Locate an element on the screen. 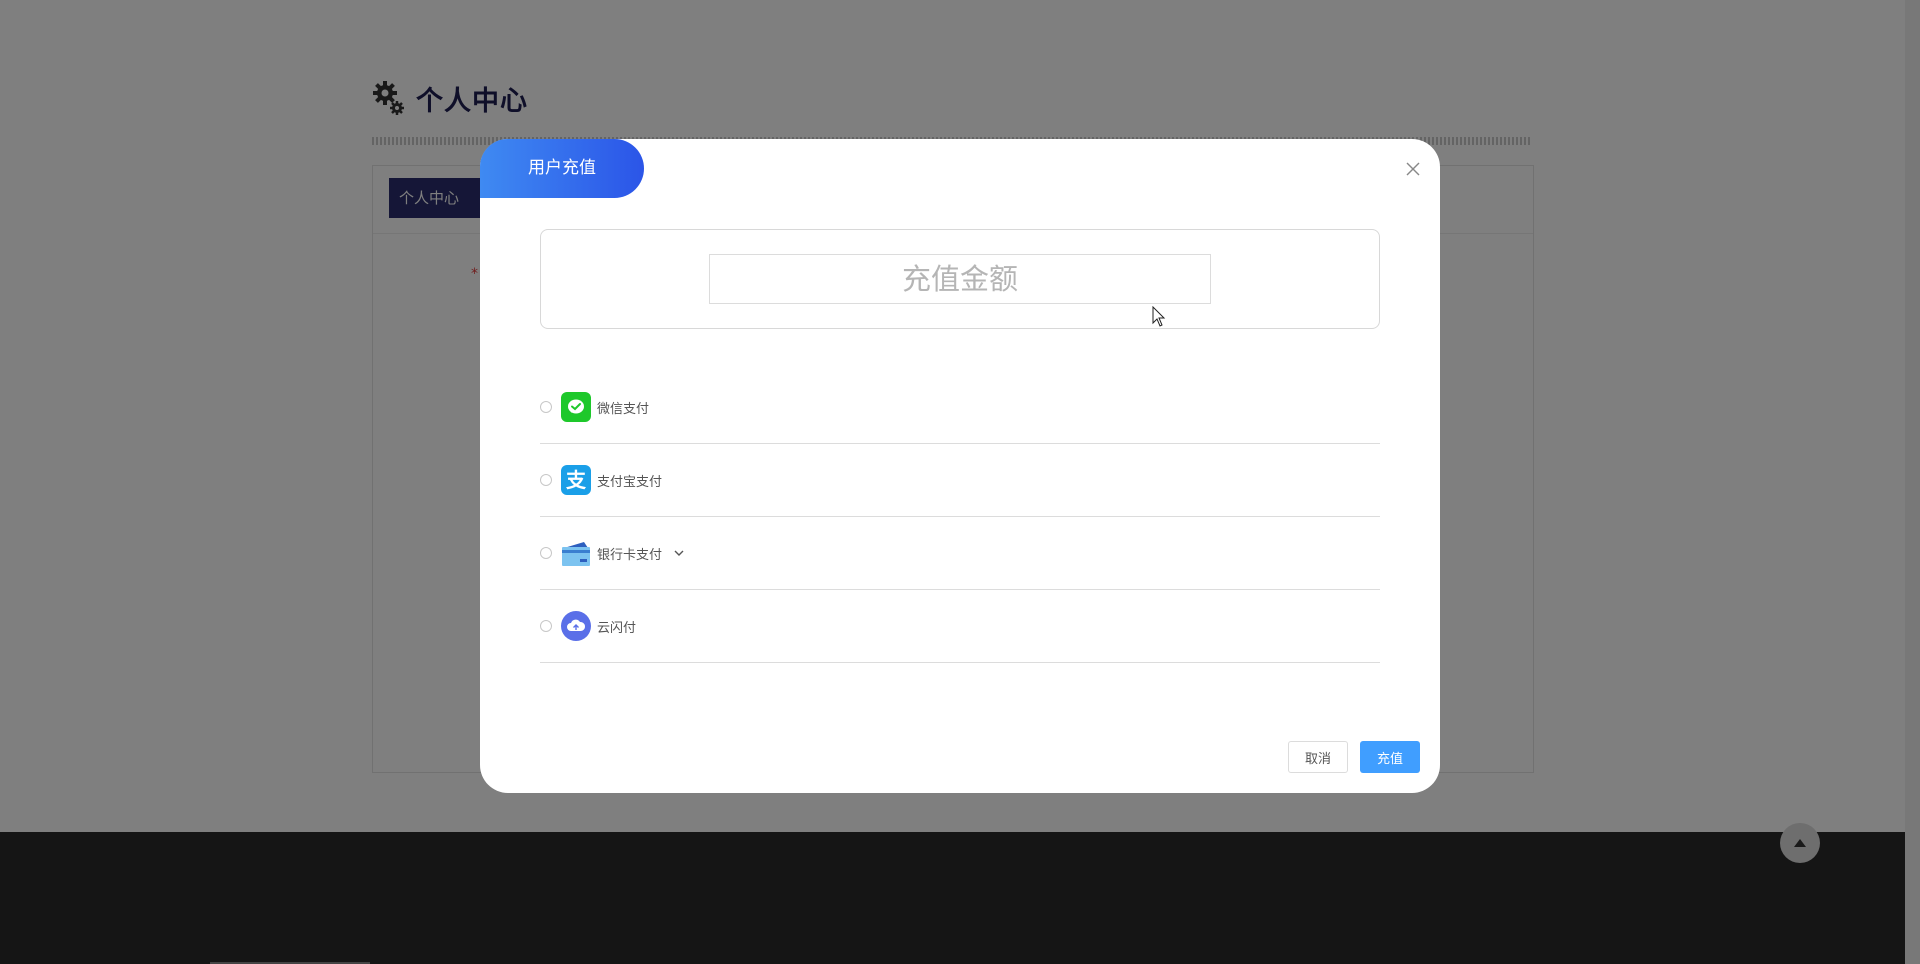 This screenshot has width=1920, height=964. payment-option-unionpay: 云闪付 is located at coordinates (960, 626).